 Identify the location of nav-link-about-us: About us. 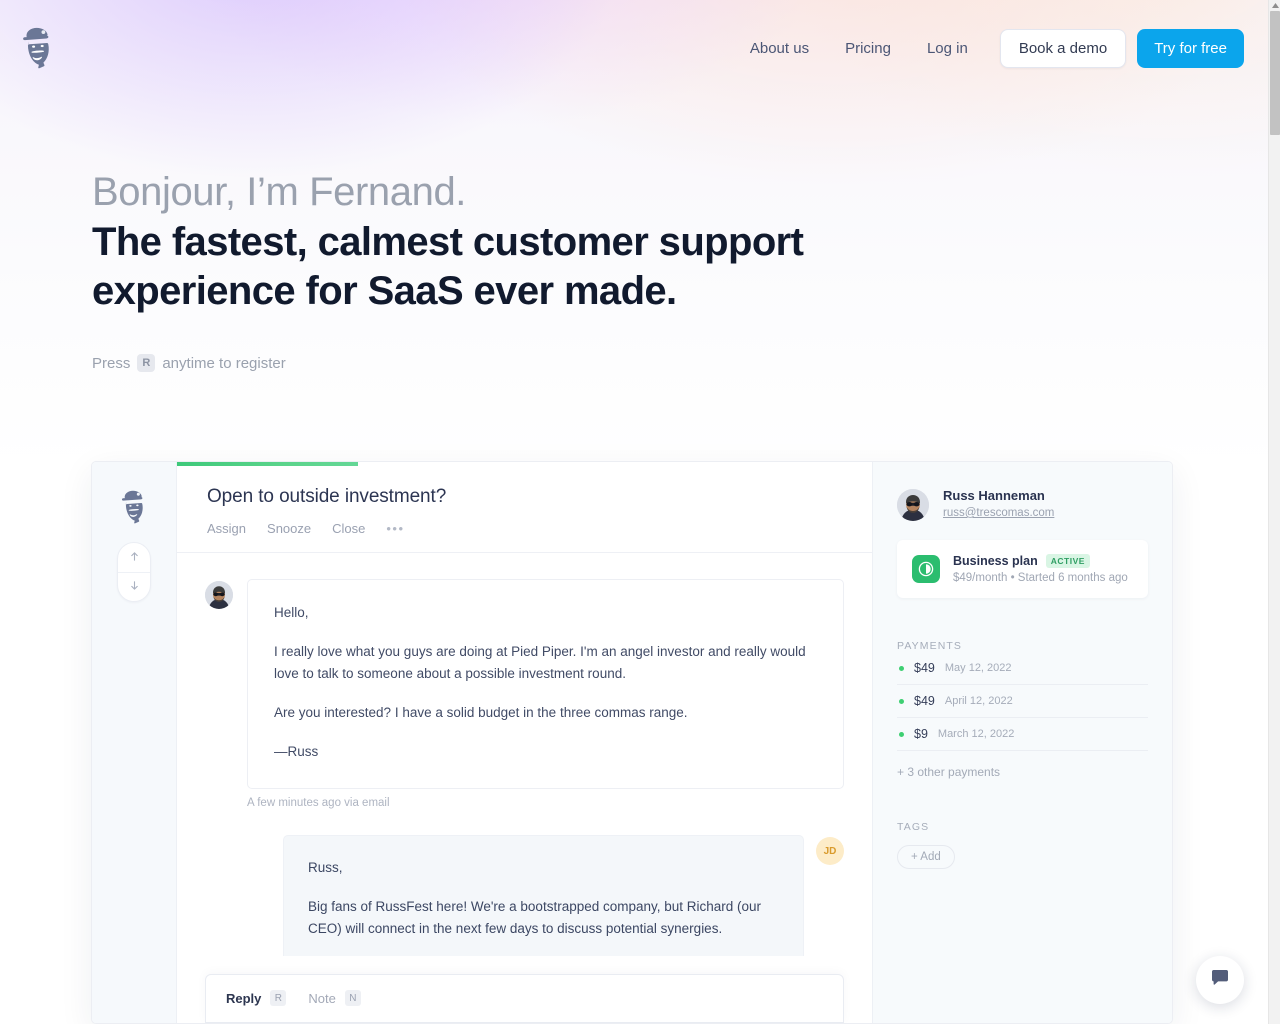
(779, 48).